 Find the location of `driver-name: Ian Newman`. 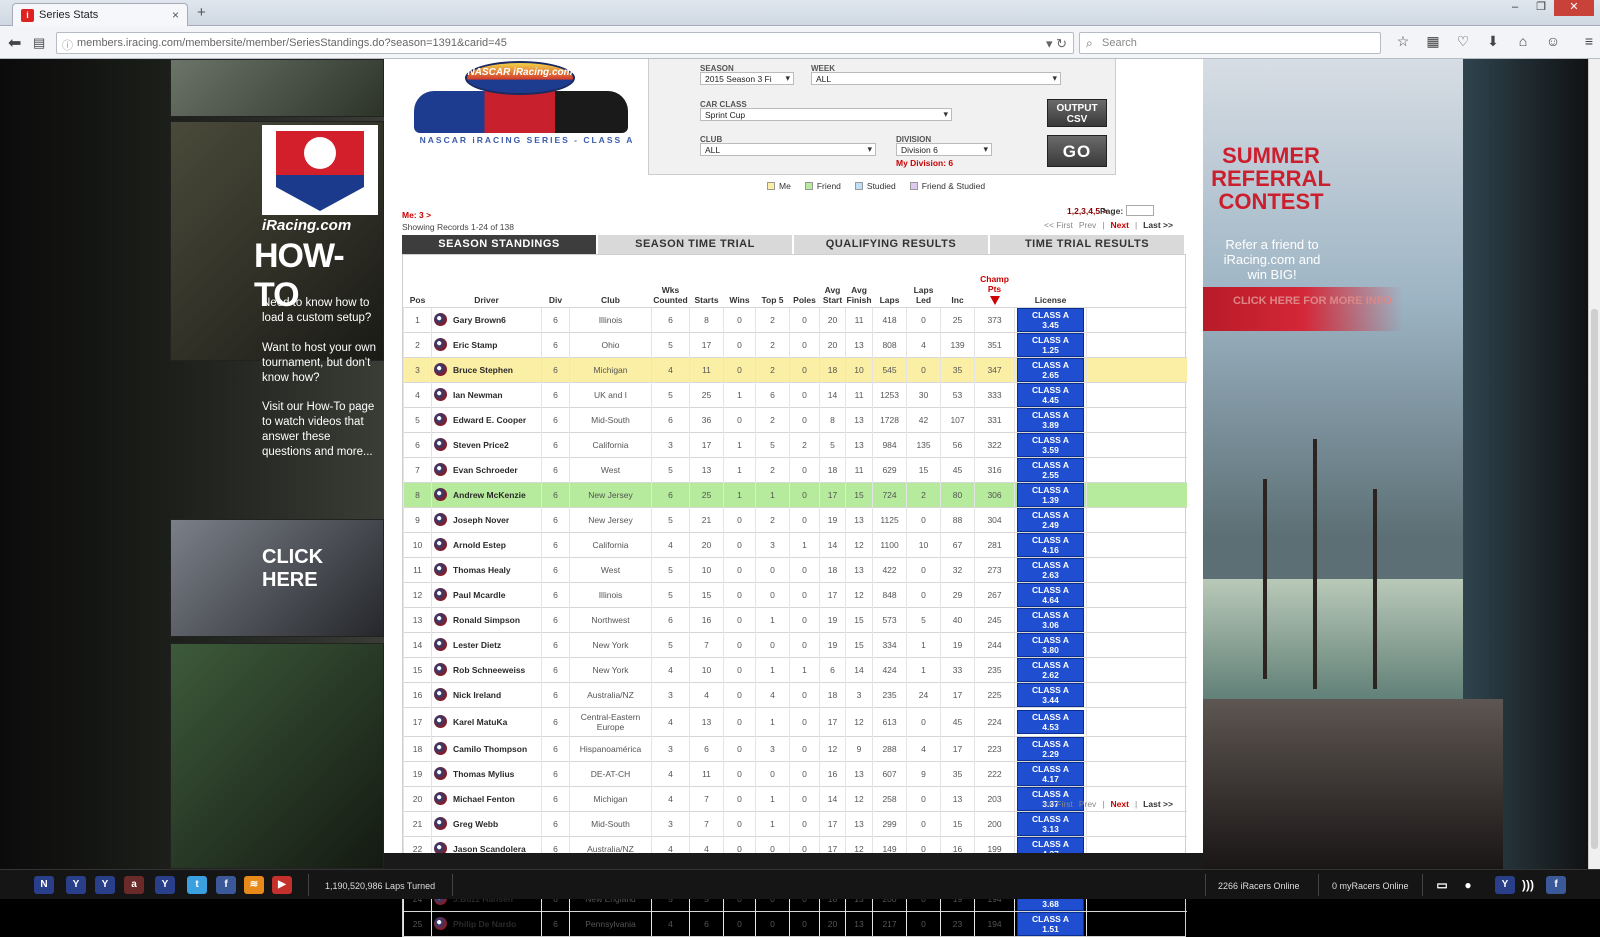

driver-name: Ian Newman is located at coordinates (478, 395).